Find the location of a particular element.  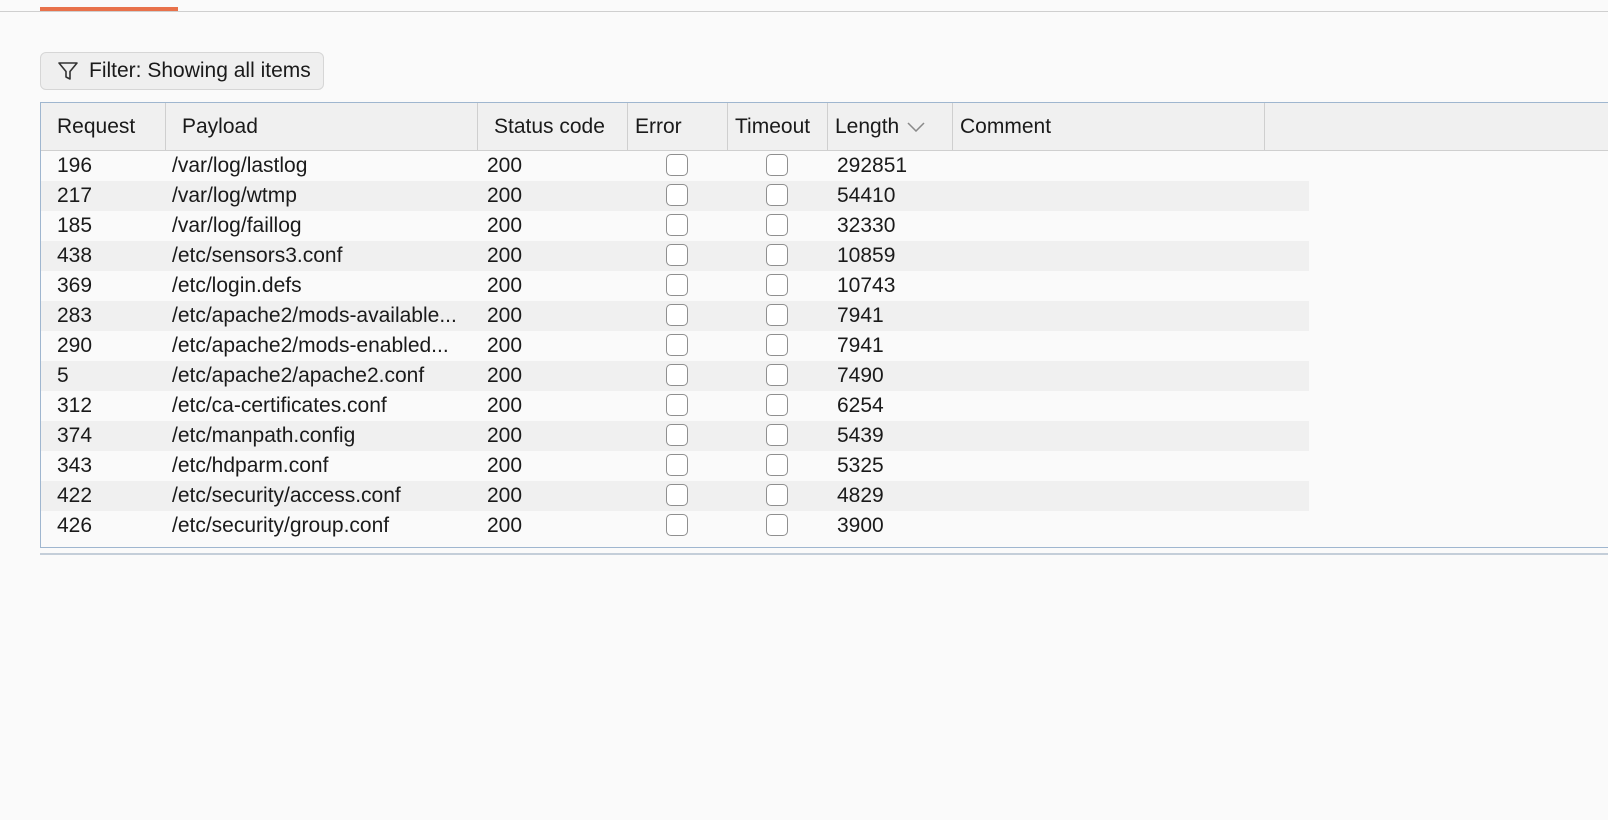

table-row: 185/var/log/faillog 200 32330 is located at coordinates (675, 226).